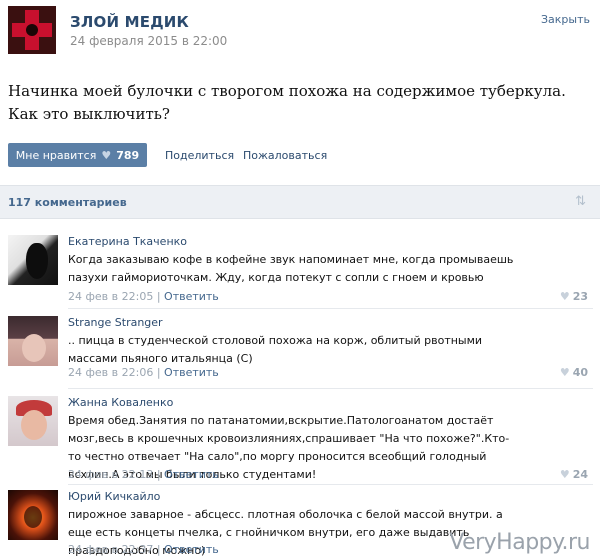  I want to click on comment-like-button: ♥ 24, so click(574, 474).